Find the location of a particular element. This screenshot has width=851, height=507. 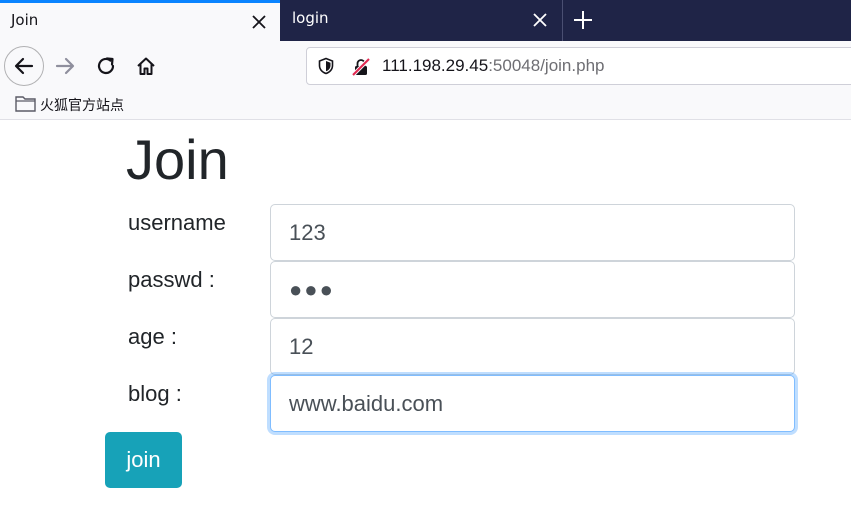

tab-join: Join is located at coordinates (140, 20).